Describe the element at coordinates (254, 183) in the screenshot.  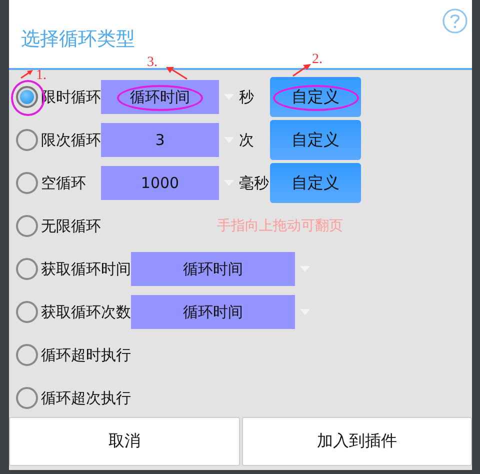
I see `unit-label: 毫秒` at that location.